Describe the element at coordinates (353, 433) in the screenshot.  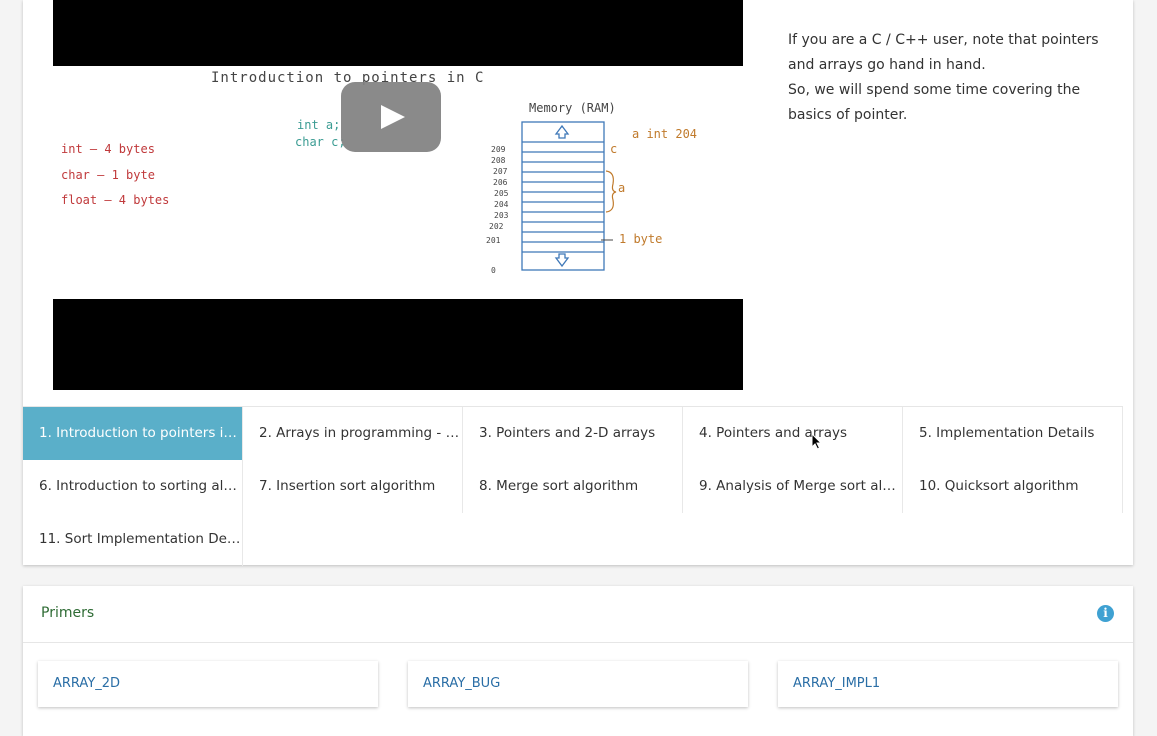
I see `lesson-item-2: 2. Arrays in programming - fundamentals` at that location.